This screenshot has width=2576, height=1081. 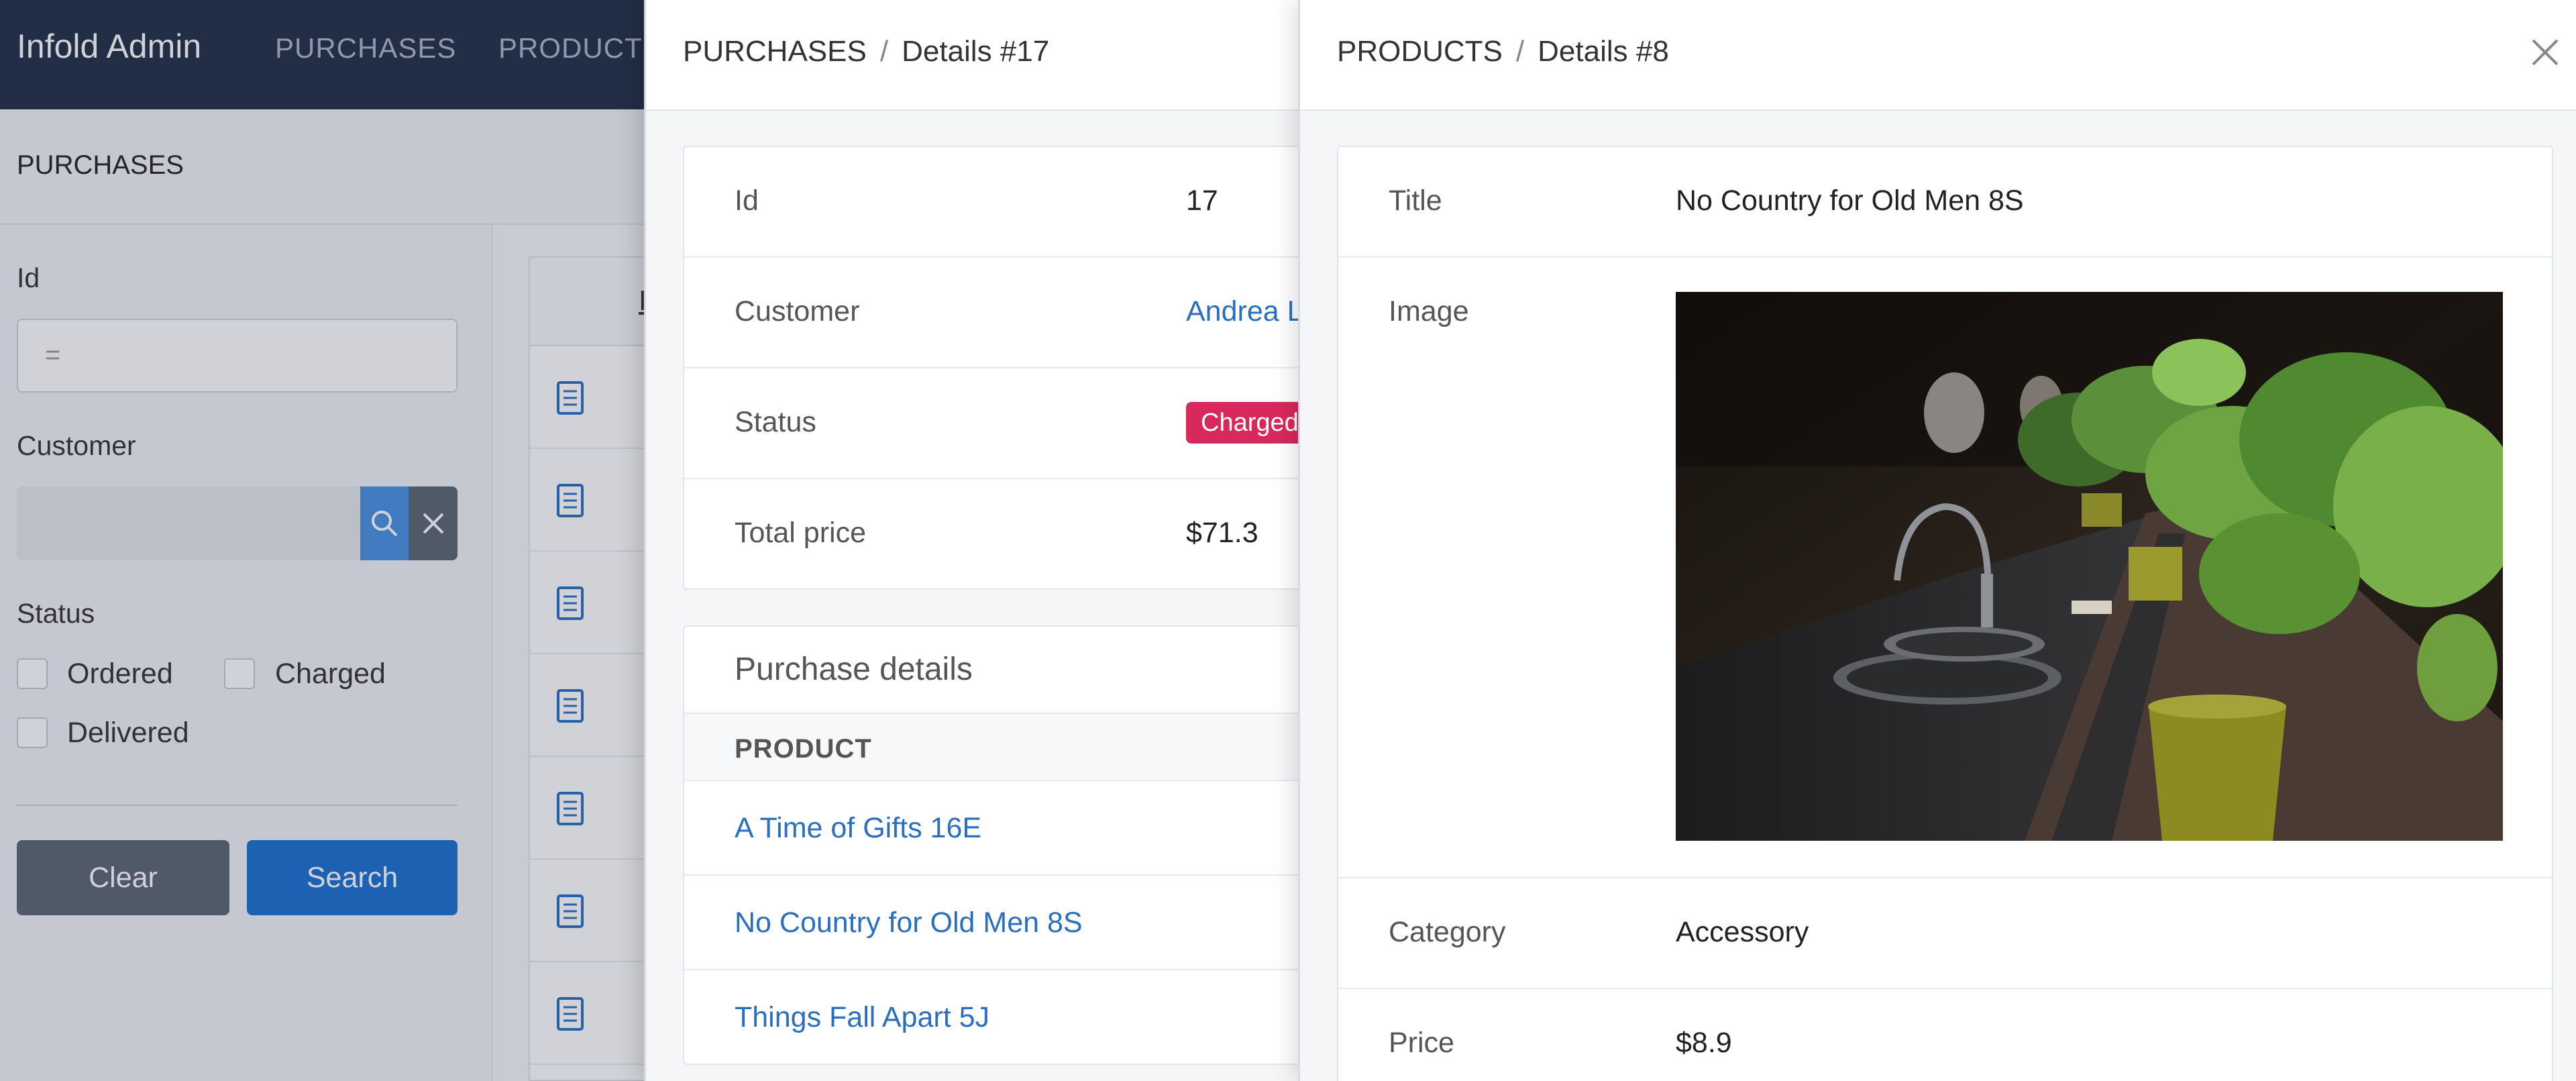 What do you see at coordinates (1945, 934) in the screenshot?
I see `field-row-category: Category Accessory` at bounding box center [1945, 934].